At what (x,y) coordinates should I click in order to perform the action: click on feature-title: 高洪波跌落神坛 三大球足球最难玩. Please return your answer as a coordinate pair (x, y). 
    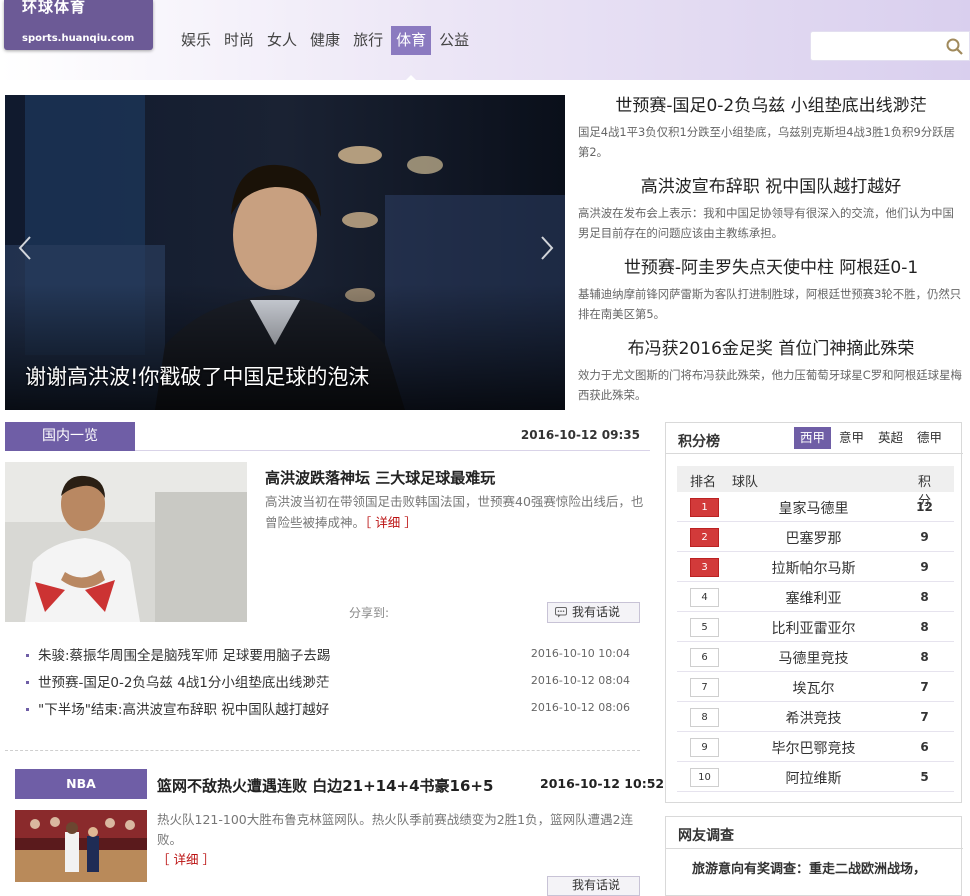
    Looking at the image, I should click on (380, 477).